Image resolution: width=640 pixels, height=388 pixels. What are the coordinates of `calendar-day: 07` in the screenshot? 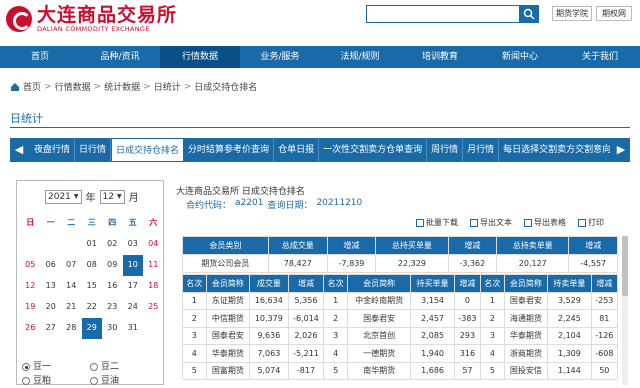 It's located at (71, 265).